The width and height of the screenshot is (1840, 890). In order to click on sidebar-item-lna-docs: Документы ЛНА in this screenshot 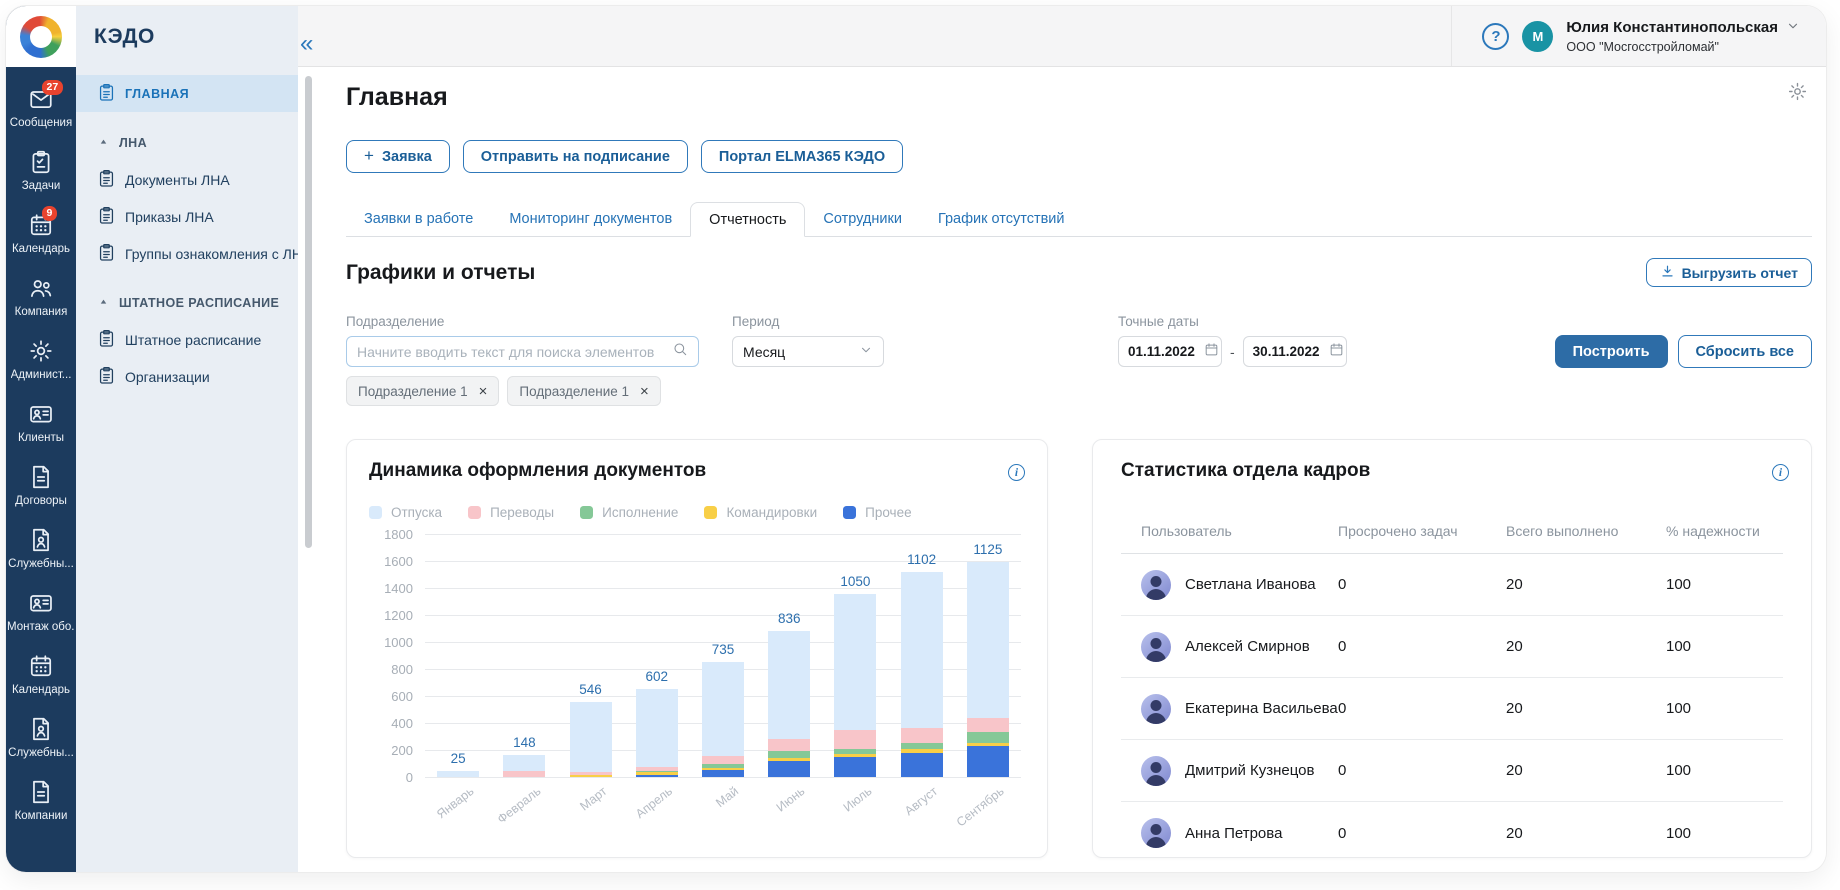, I will do `click(187, 179)`.